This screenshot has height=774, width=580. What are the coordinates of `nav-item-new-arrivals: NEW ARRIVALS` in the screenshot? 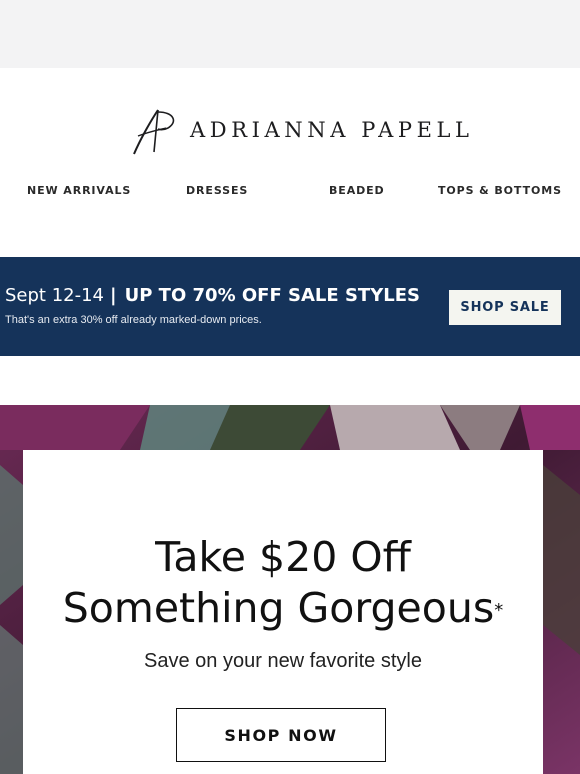 It's located at (79, 190).